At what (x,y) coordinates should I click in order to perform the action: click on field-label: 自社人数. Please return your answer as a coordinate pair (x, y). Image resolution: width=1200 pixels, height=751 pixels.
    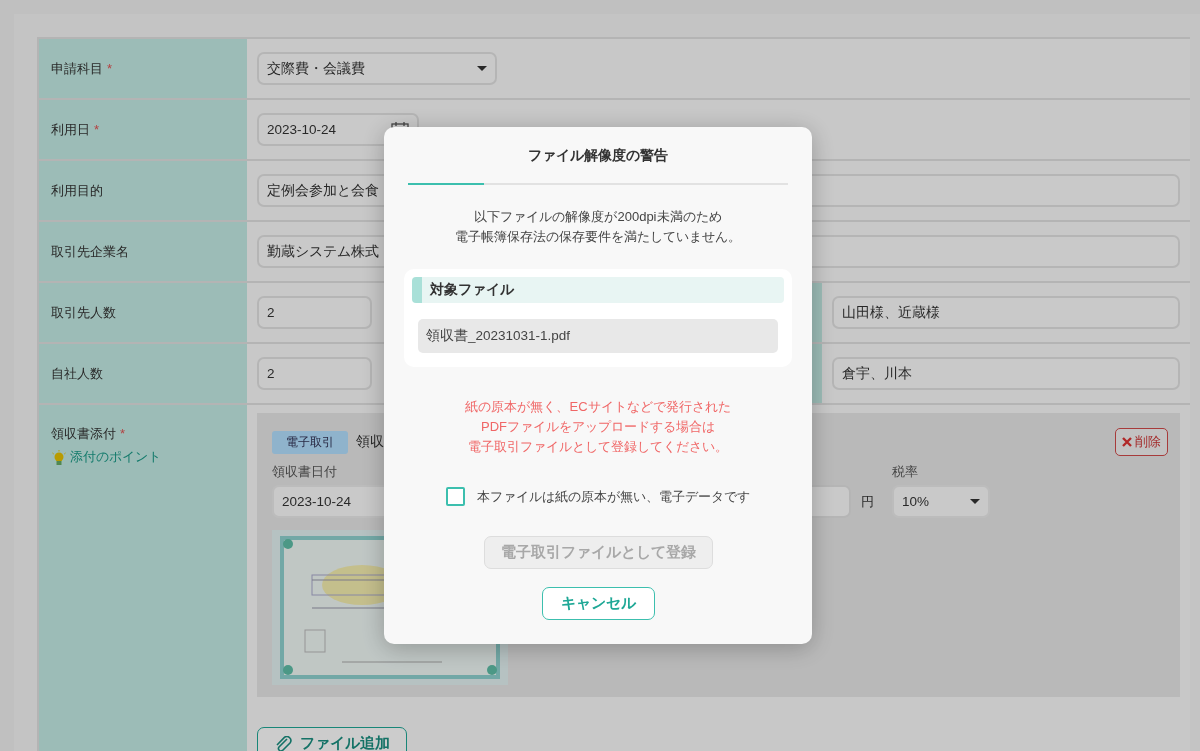
    Looking at the image, I should click on (77, 373).